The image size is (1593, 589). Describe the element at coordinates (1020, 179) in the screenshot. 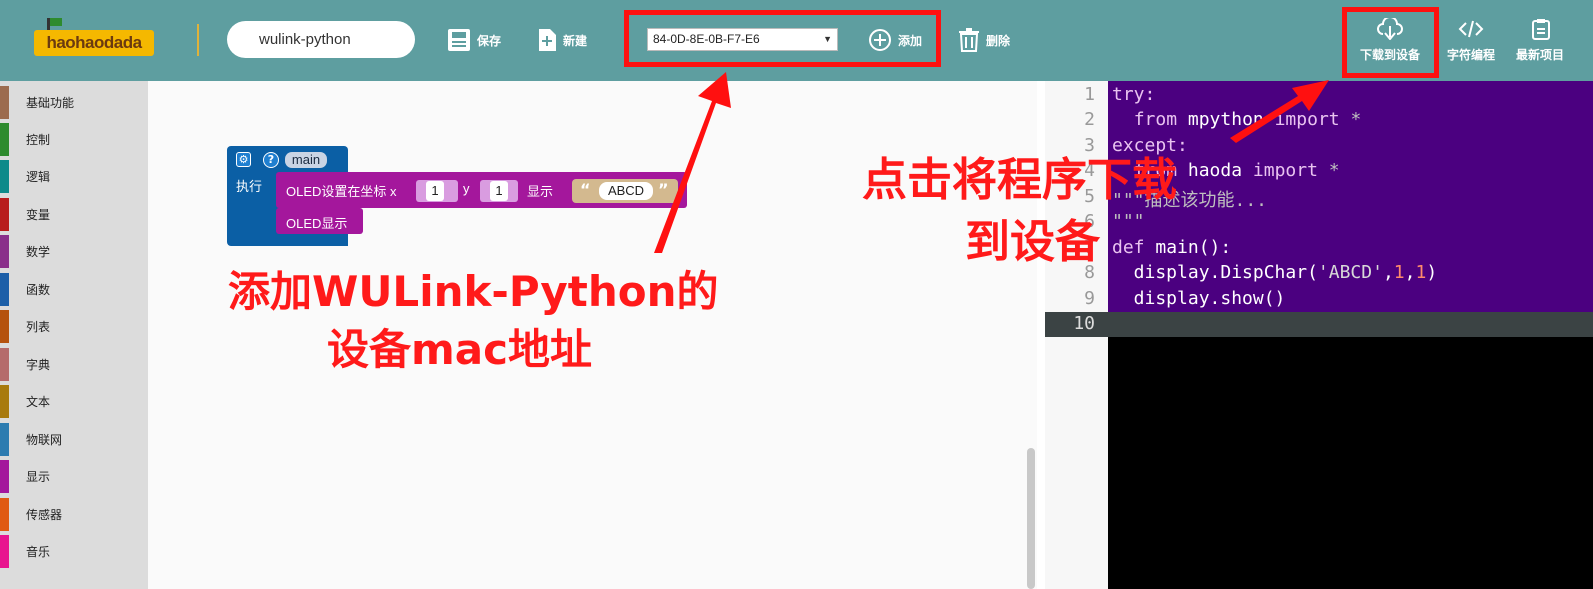

I see `download-annotation-line1: 点击将程序下载` at that location.